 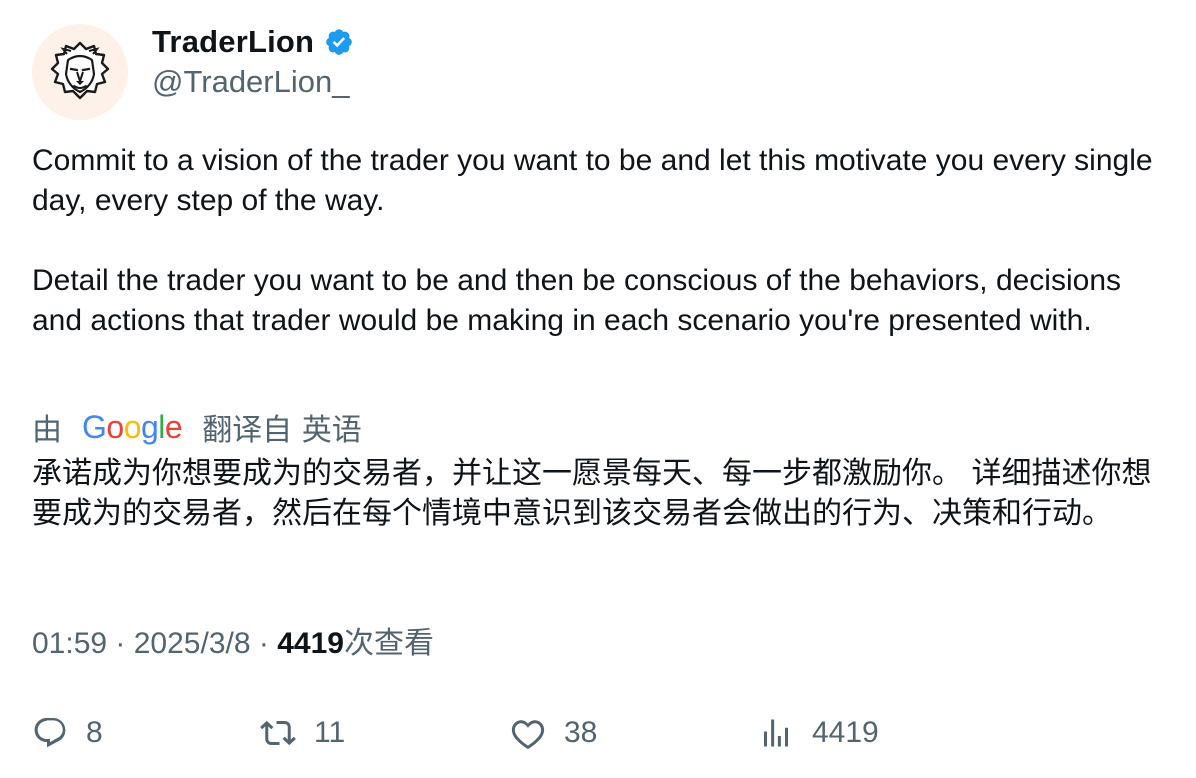 What do you see at coordinates (94, 732) in the screenshot?
I see `reply-count: 8` at bounding box center [94, 732].